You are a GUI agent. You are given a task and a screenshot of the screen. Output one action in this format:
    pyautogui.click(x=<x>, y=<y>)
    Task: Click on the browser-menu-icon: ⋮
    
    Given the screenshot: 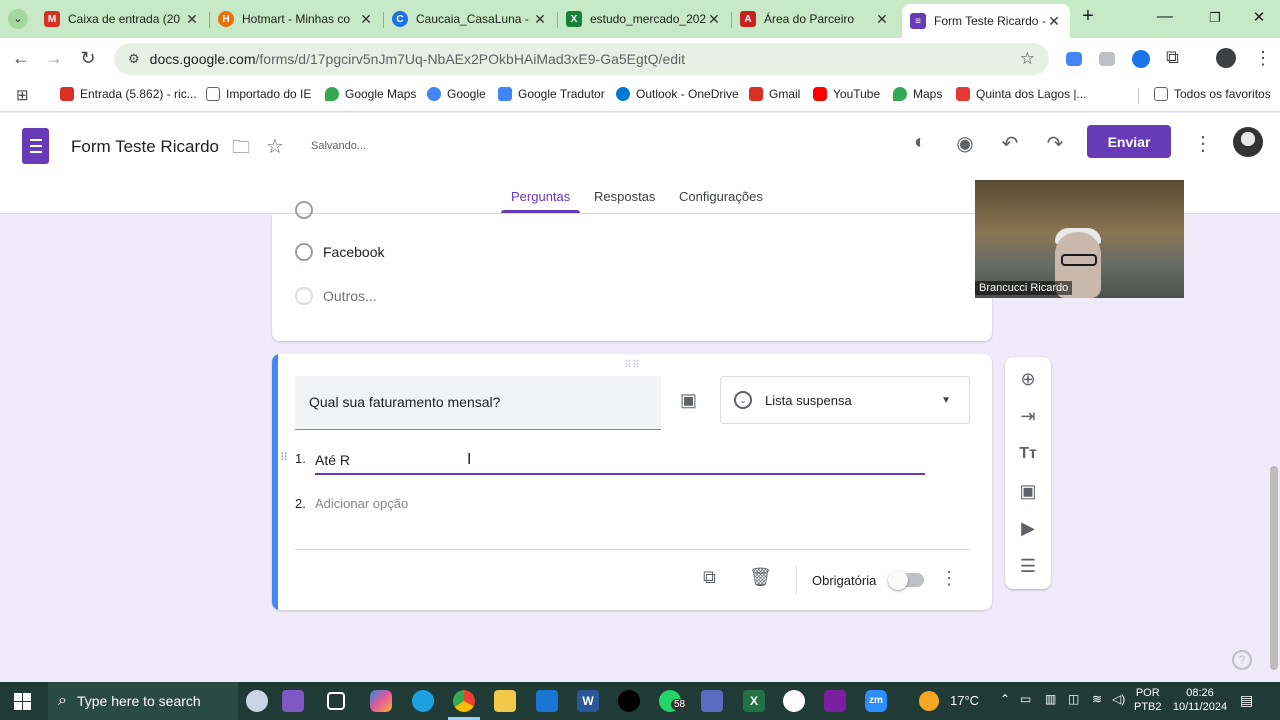 What is the action you would take?
    pyautogui.click(x=1263, y=58)
    